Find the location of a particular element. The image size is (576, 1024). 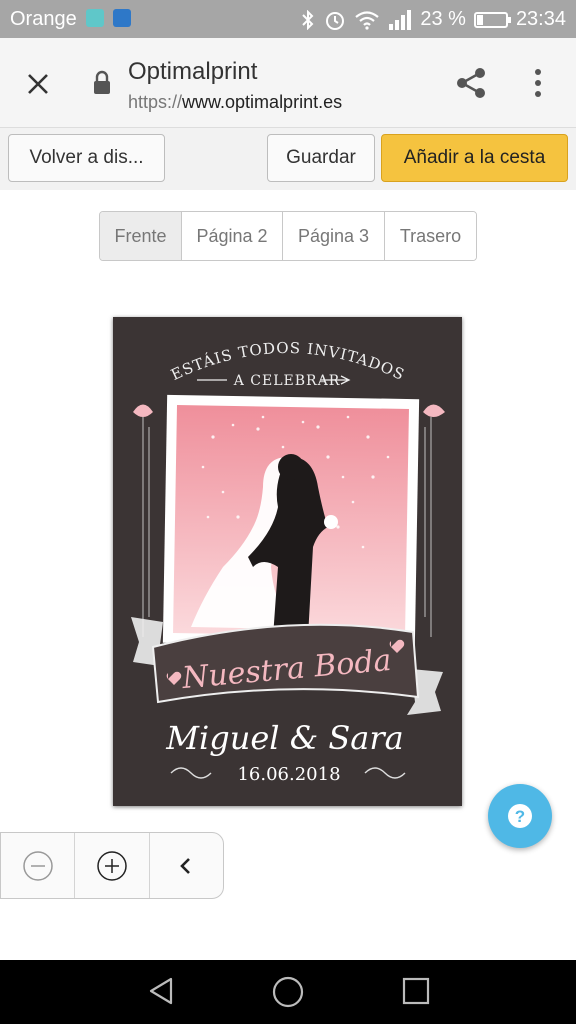

card-names: Miguel & Sara is located at coordinates (284, 738).